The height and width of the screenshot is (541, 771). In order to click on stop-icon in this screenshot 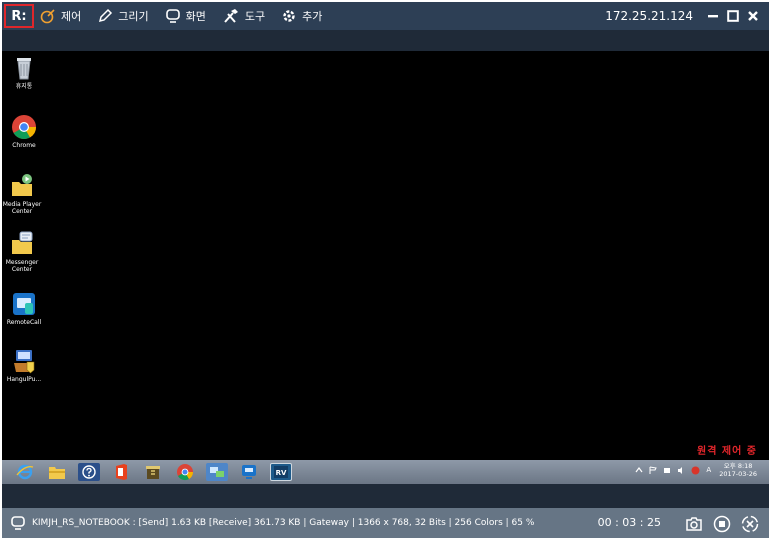, I will do `click(722, 524)`.